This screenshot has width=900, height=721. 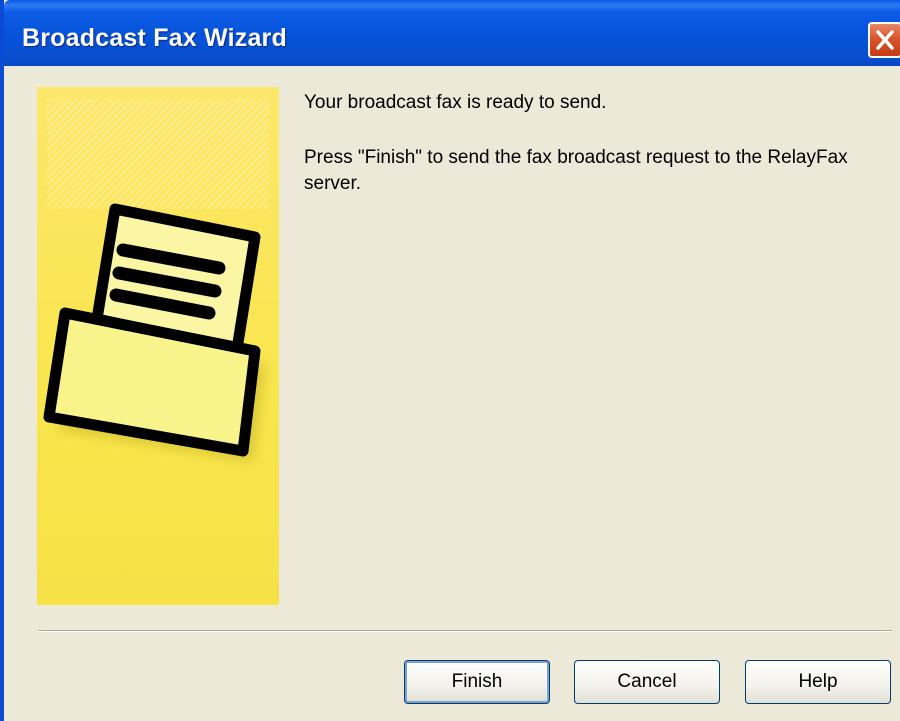 What do you see at coordinates (154, 332) in the screenshot?
I see `fax-document-icon` at bounding box center [154, 332].